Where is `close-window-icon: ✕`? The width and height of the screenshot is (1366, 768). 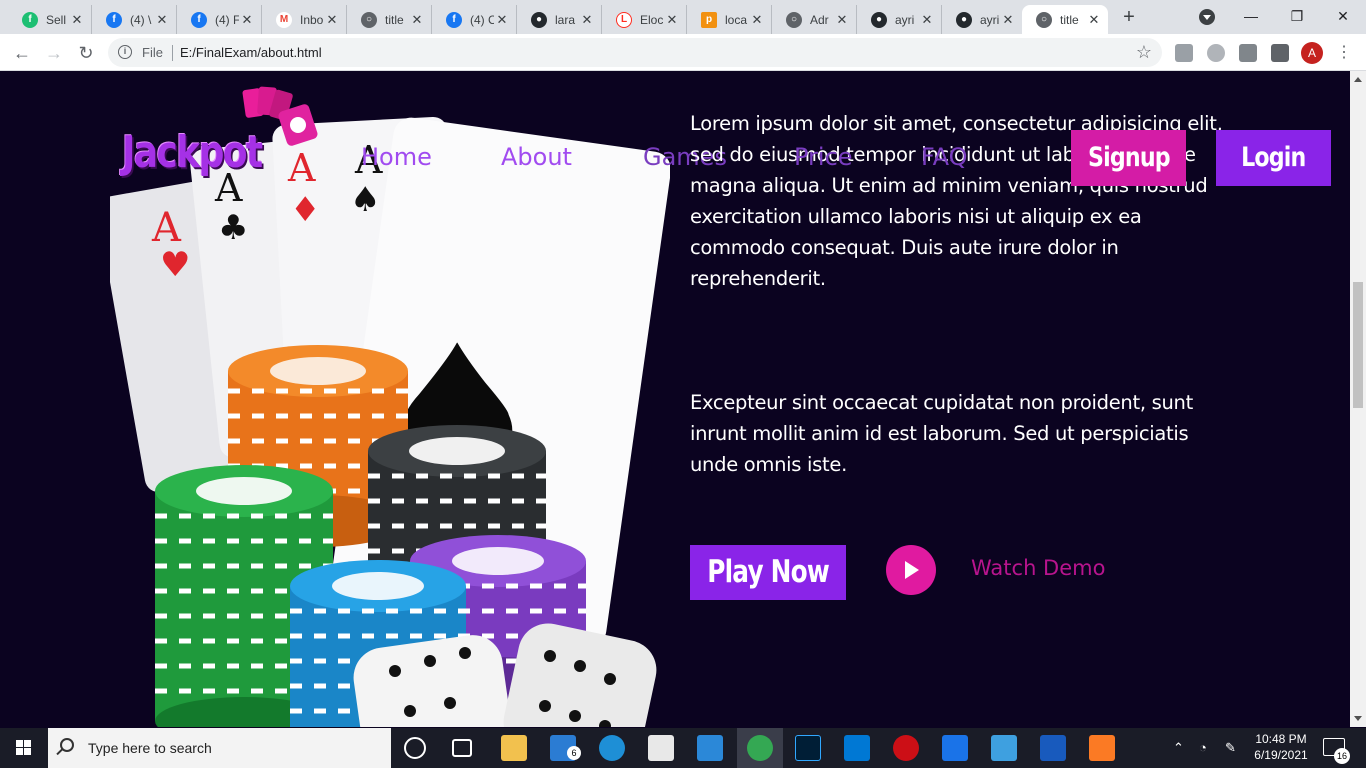
close-window-icon: ✕ is located at coordinates (1343, 16).